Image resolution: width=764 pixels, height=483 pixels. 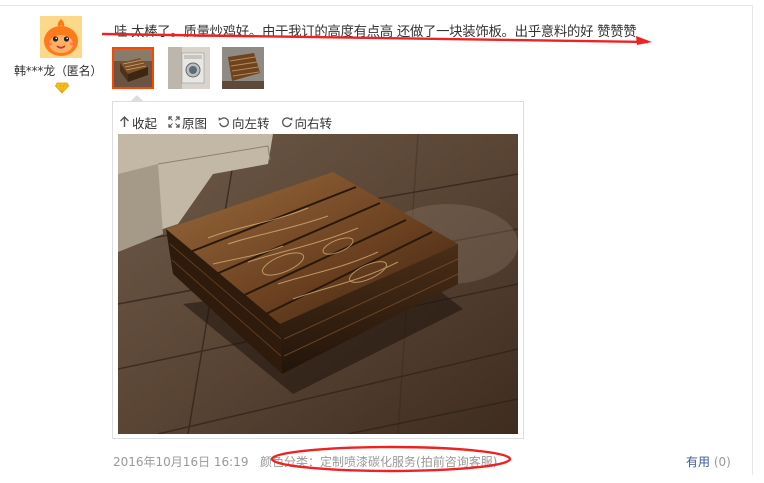 I want to click on reviewer-name: 韩***龙（匿名）, so click(x=58, y=71).